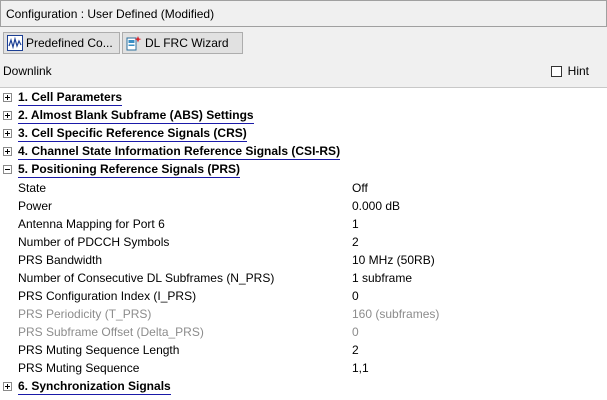 The height and width of the screenshot is (400, 607). What do you see at coordinates (360, 188) in the screenshot?
I see `param-value: Off` at bounding box center [360, 188].